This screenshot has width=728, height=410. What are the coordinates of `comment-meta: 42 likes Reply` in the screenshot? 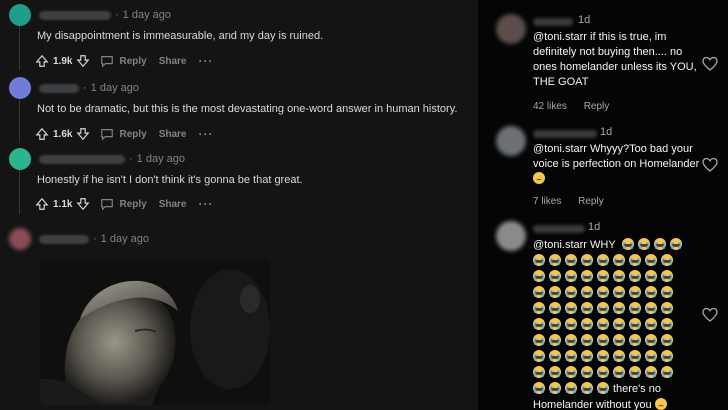 It's located at (578, 106).